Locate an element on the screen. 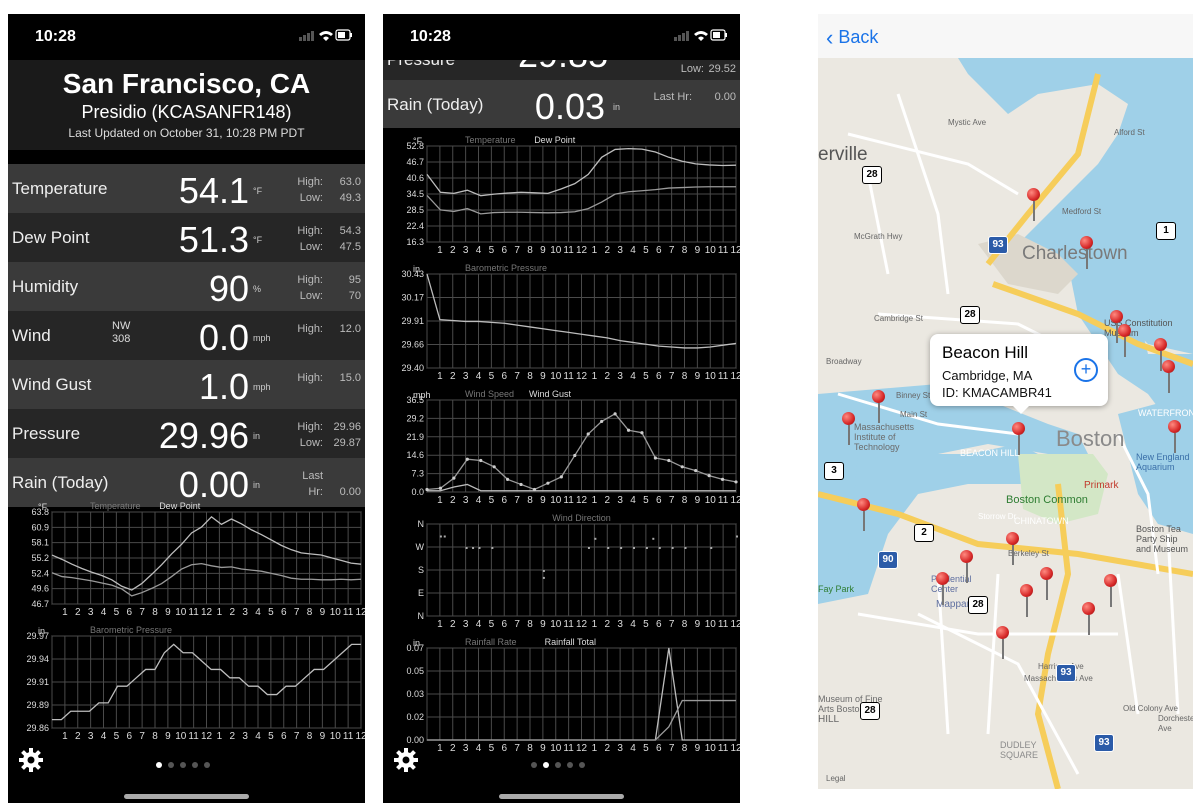 This screenshot has height=803, width=1193. rain-unit: in is located at coordinates (617, 107).